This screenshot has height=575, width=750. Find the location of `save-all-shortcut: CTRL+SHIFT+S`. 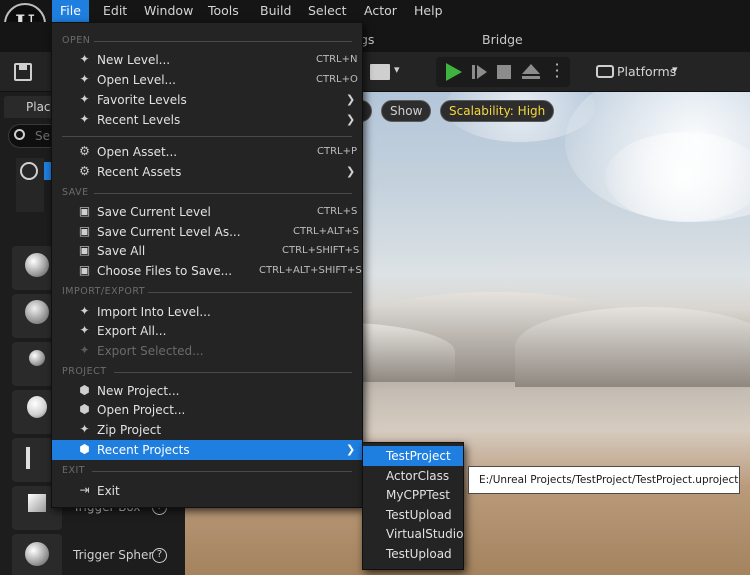

save-all-shortcut: CTRL+SHIFT+S is located at coordinates (321, 250).